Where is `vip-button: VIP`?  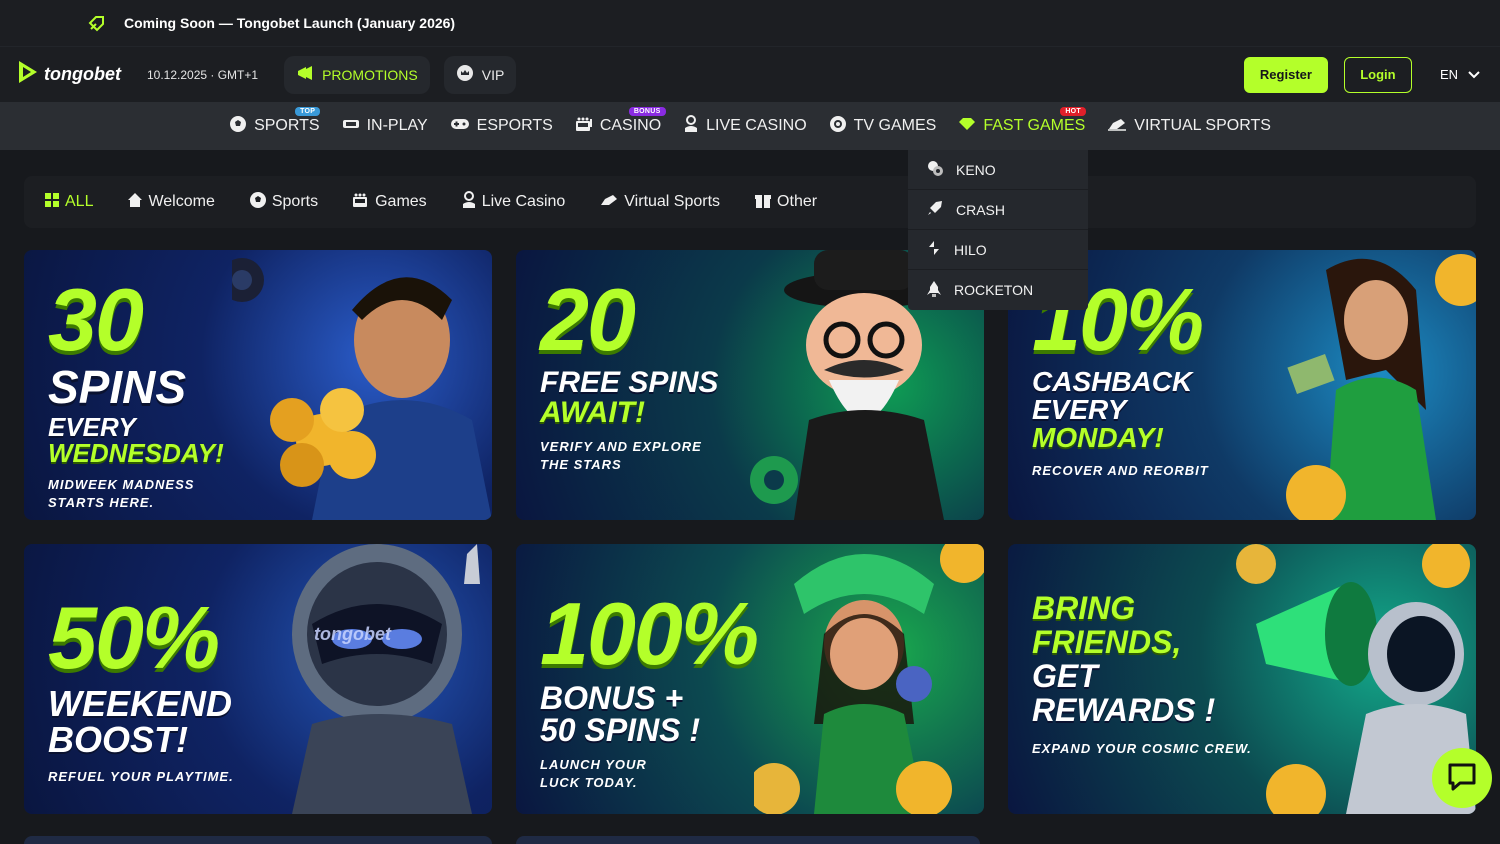 vip-button: VIP is located at coordinates (480, 74).